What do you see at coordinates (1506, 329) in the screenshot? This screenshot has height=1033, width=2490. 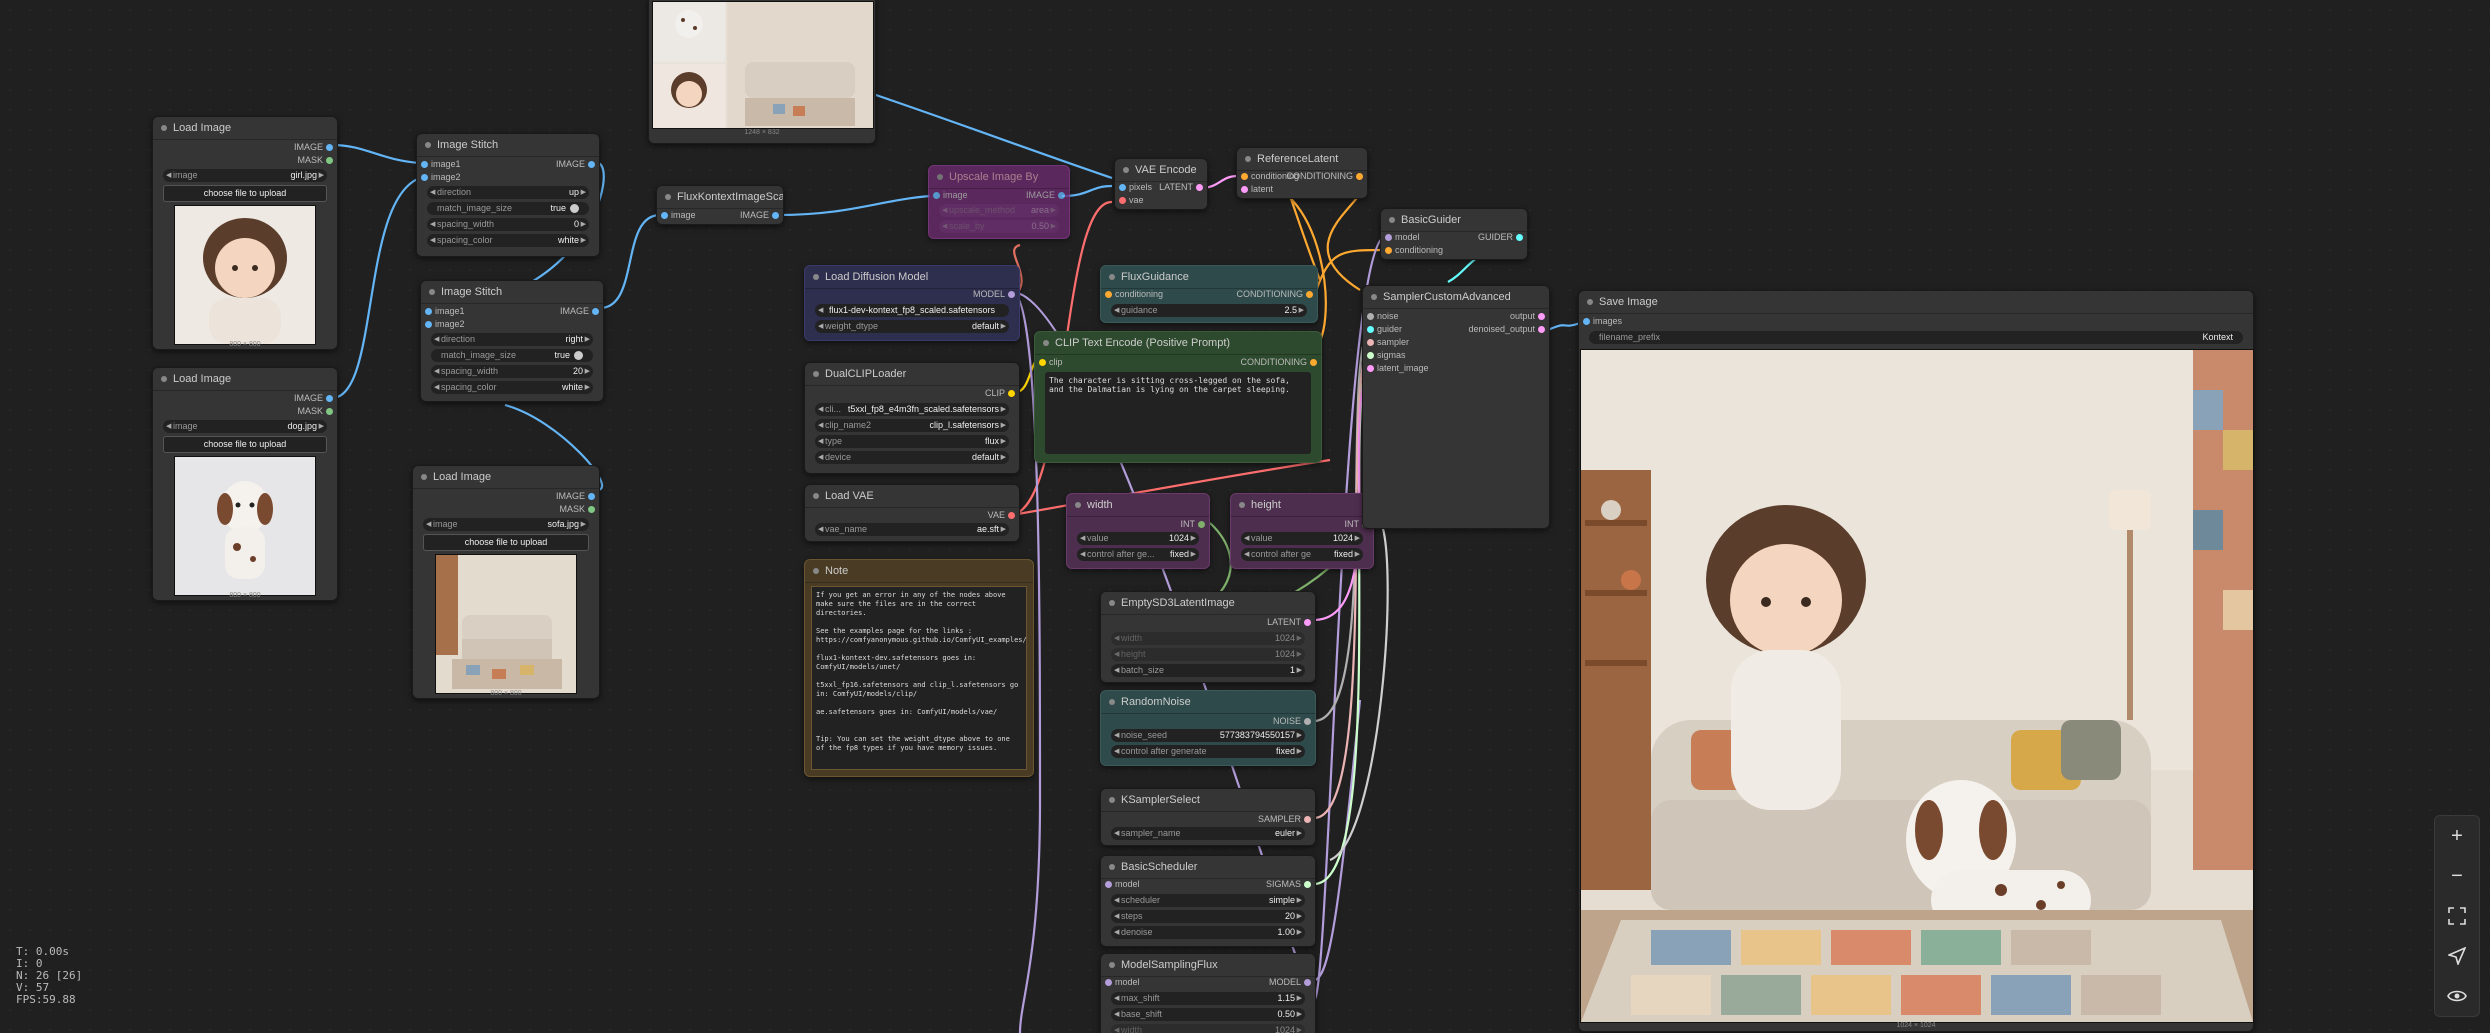 I see `denoised-output-slot: denoised_output` at bounding box center [1506, 329].